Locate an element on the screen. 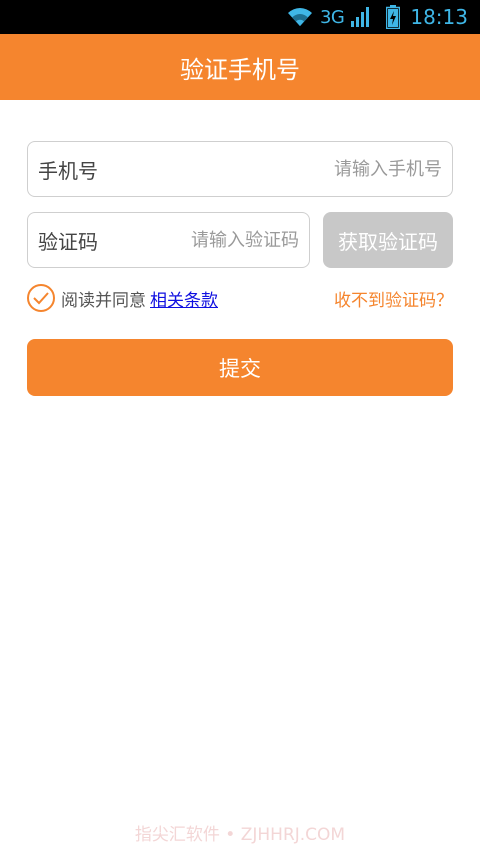  code-field: 验证码 is located at coordinates (168, 240).